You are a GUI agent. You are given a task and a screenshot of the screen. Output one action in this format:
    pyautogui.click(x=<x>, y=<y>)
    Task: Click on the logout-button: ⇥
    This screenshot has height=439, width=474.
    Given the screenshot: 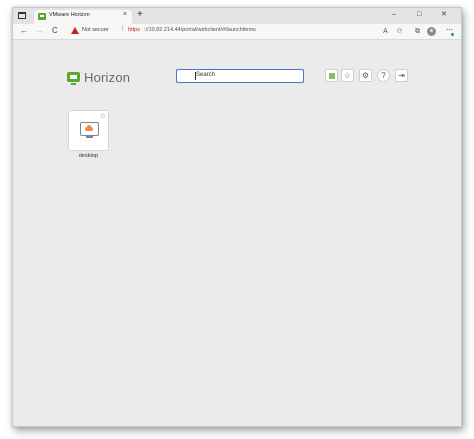 What is the action you would take?
    pyautogui.click(x=401, y=75)
    